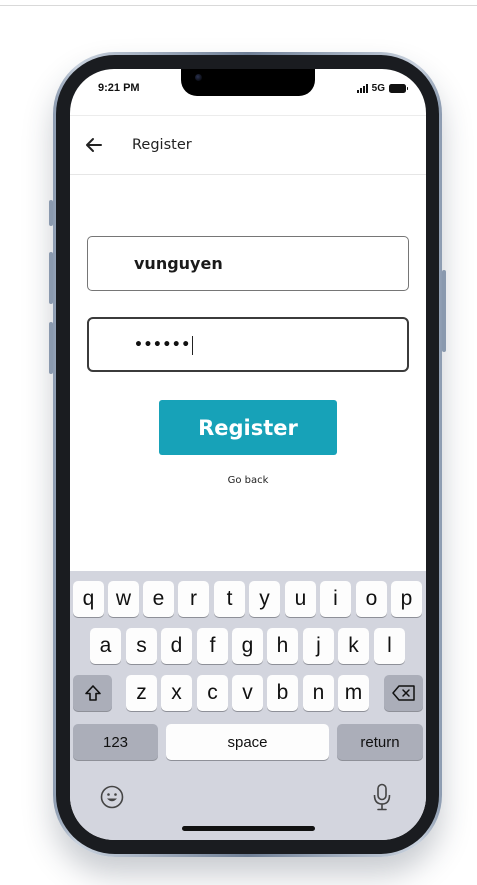  I want to click on page-title: Register, so click(162, 145).